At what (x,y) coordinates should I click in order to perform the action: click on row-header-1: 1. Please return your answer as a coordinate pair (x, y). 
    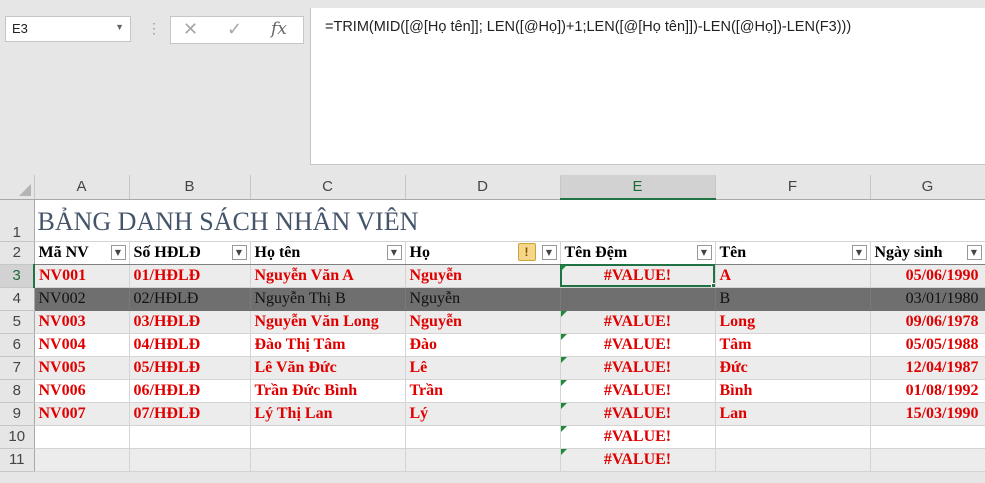
    Looking at the image, I should click on (17, 220).